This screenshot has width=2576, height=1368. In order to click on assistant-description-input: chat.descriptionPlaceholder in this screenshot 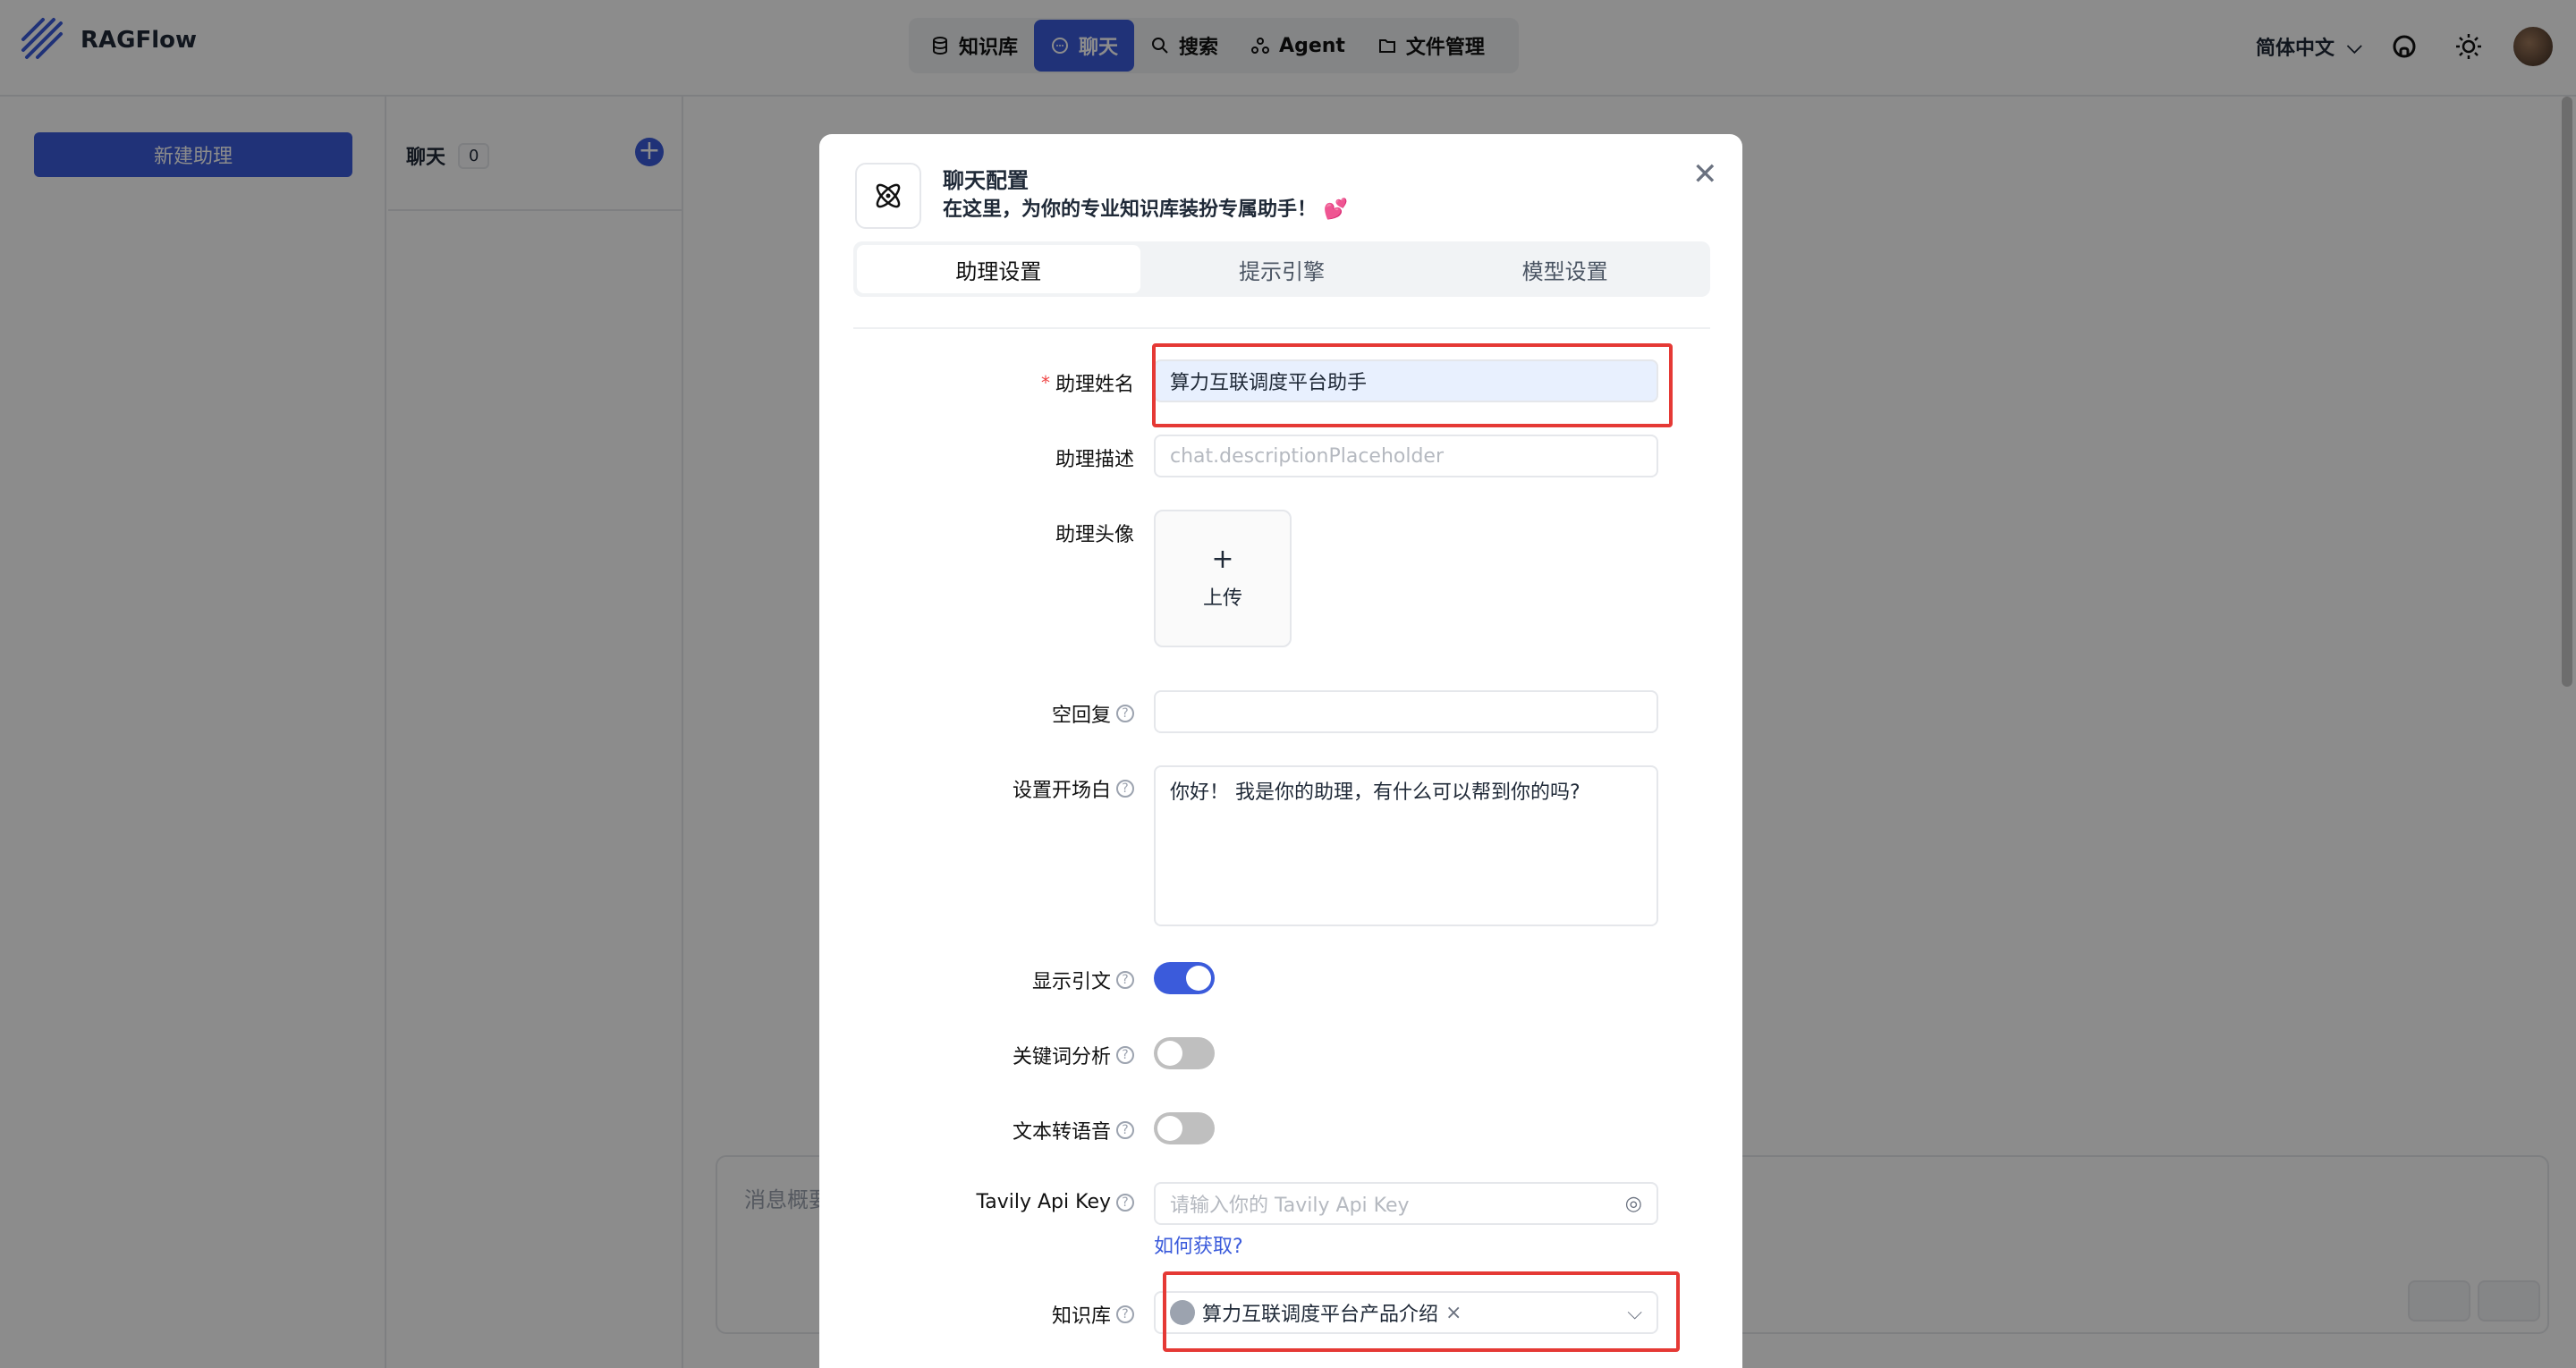, I will do `click(1406, 456)`.